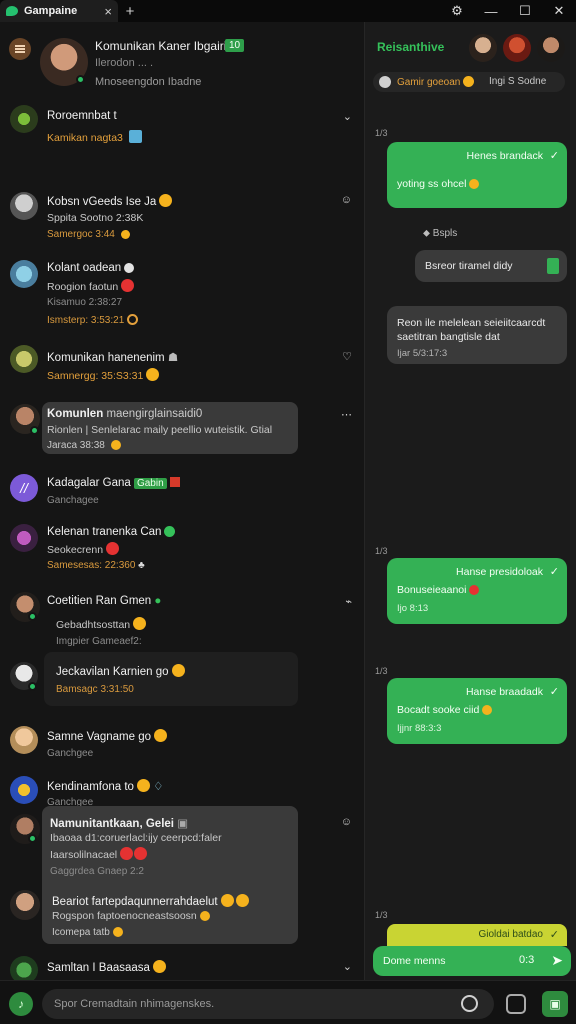 The height and width of the screenshot is (1024, 576). I want to click on message-input, so click(247, 1004).